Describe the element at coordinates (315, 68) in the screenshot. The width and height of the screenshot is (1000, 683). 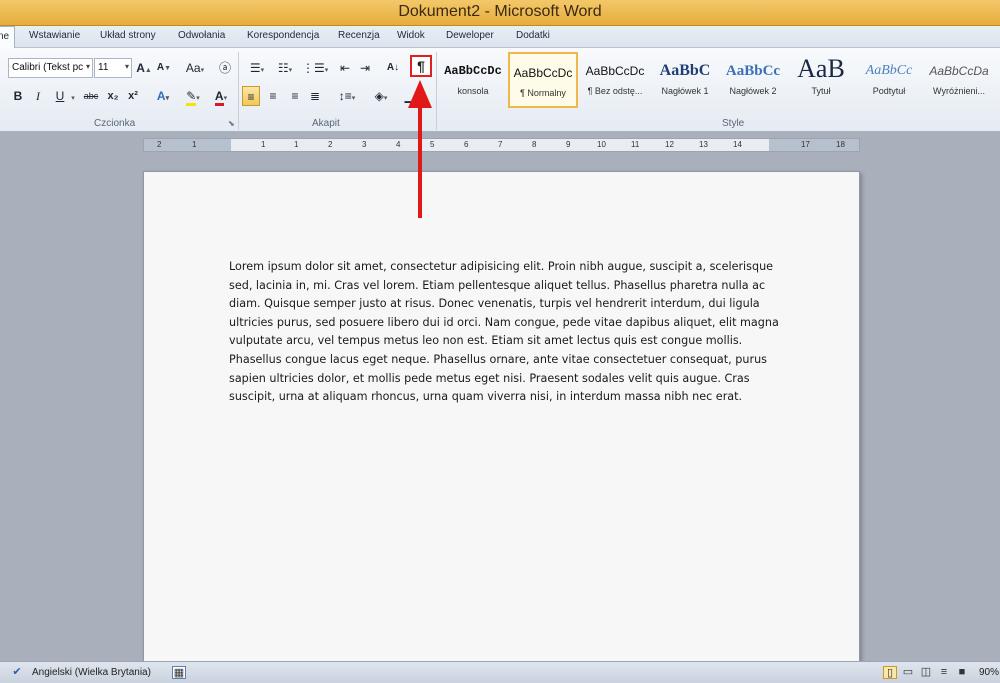
I see `multilevel-list-icon: ⋮☰▾` at that location.